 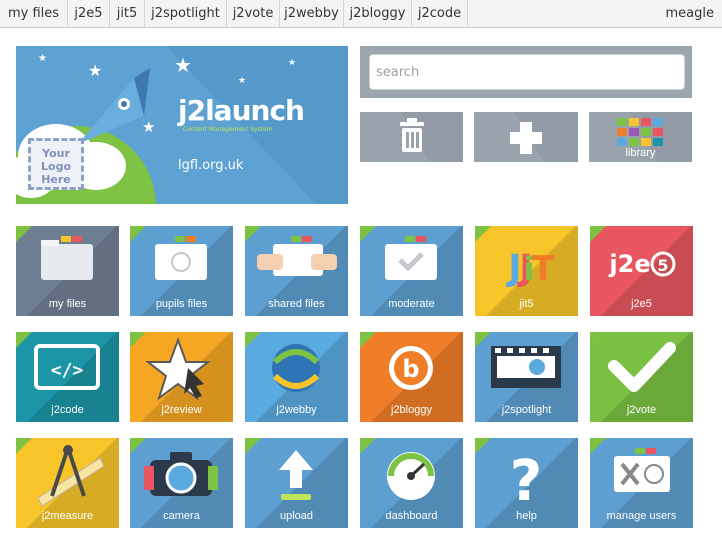 What do you see at coordinates (641, 410) in the screenshot?
I see `tile-label: j2vote` at bounding box center [641, 410].